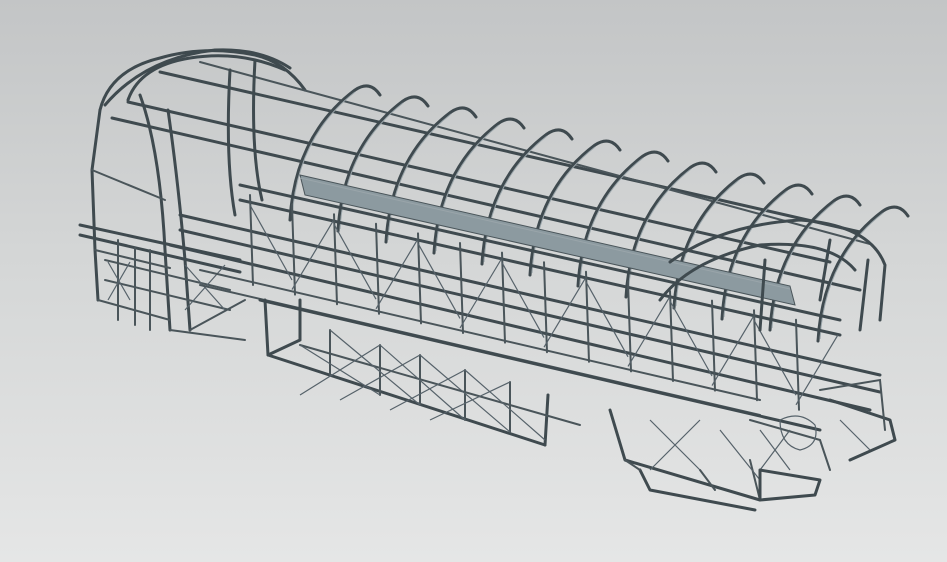  What do you see at coordinates (777, 360) in the screenshot?
I see `rear-end-frame` at bounding box center [777, 360].